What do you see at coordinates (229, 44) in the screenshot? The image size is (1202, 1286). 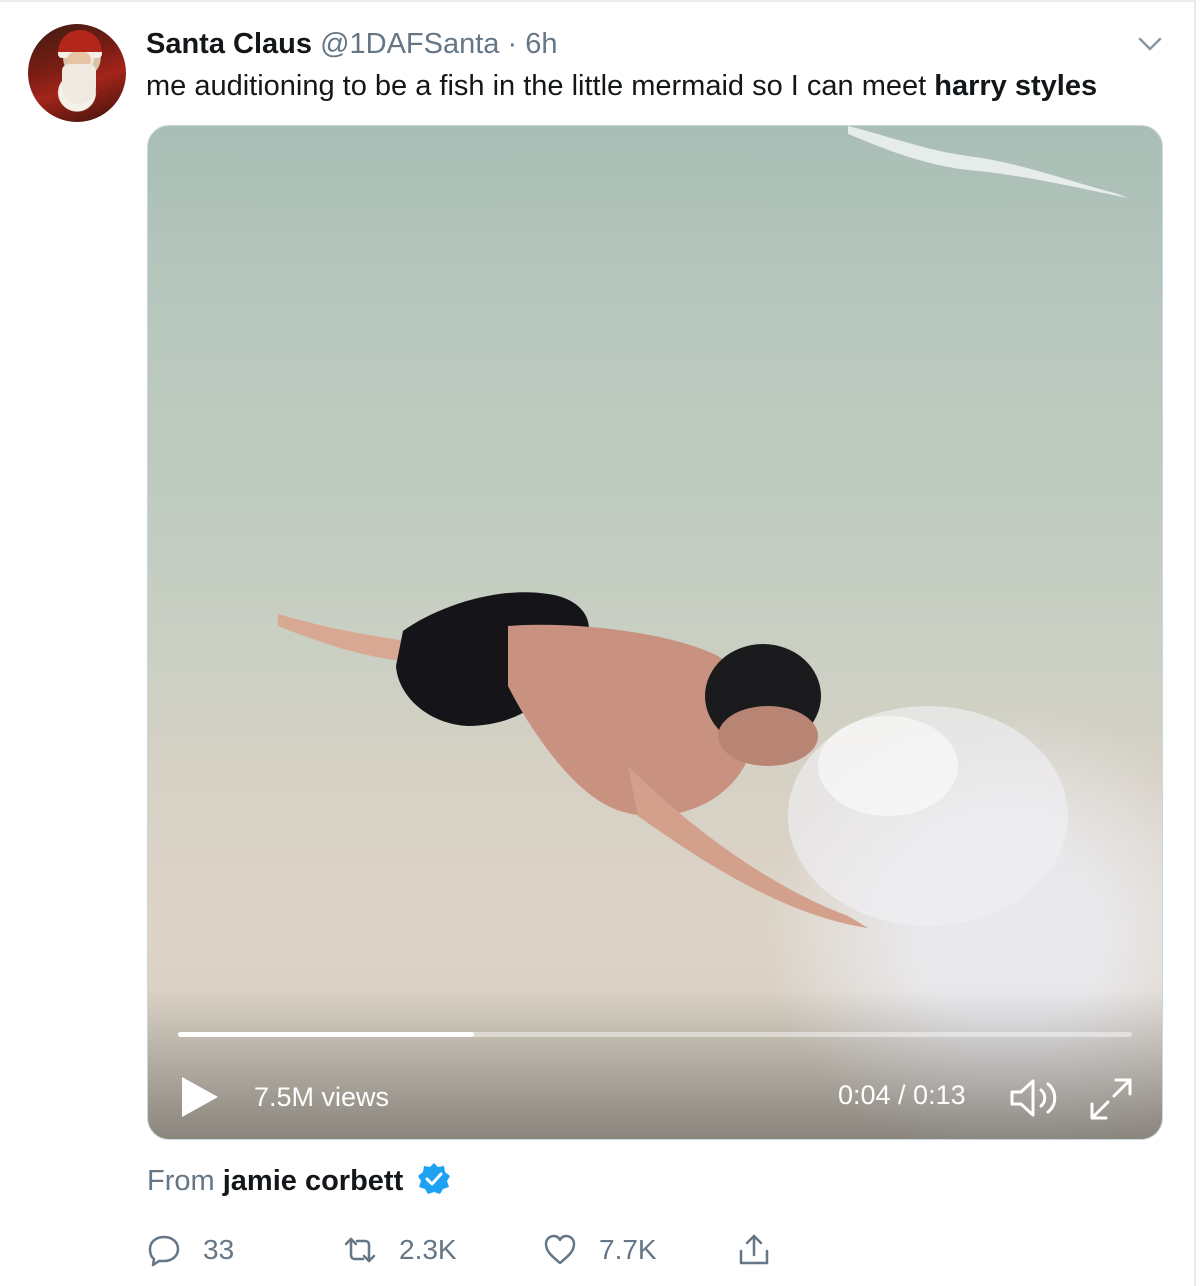 I see `display-name: Santa Claus` at bounding box center [229, 44].